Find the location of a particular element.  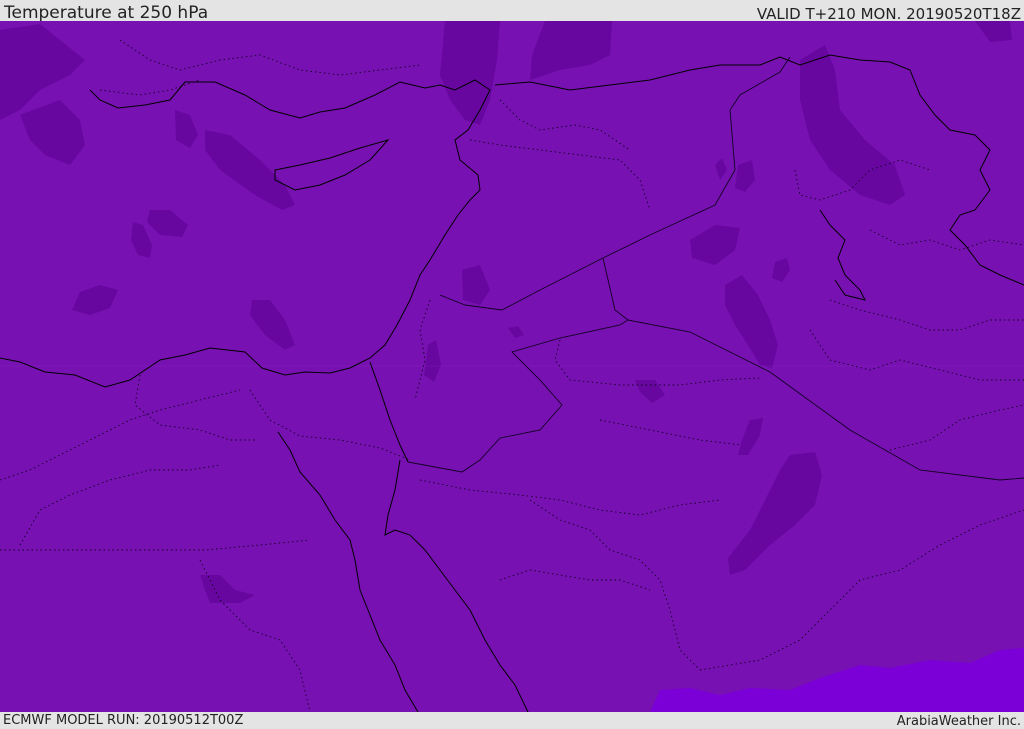

map-title: Temperature at 250 hPa is located at coordinates (106, 13).